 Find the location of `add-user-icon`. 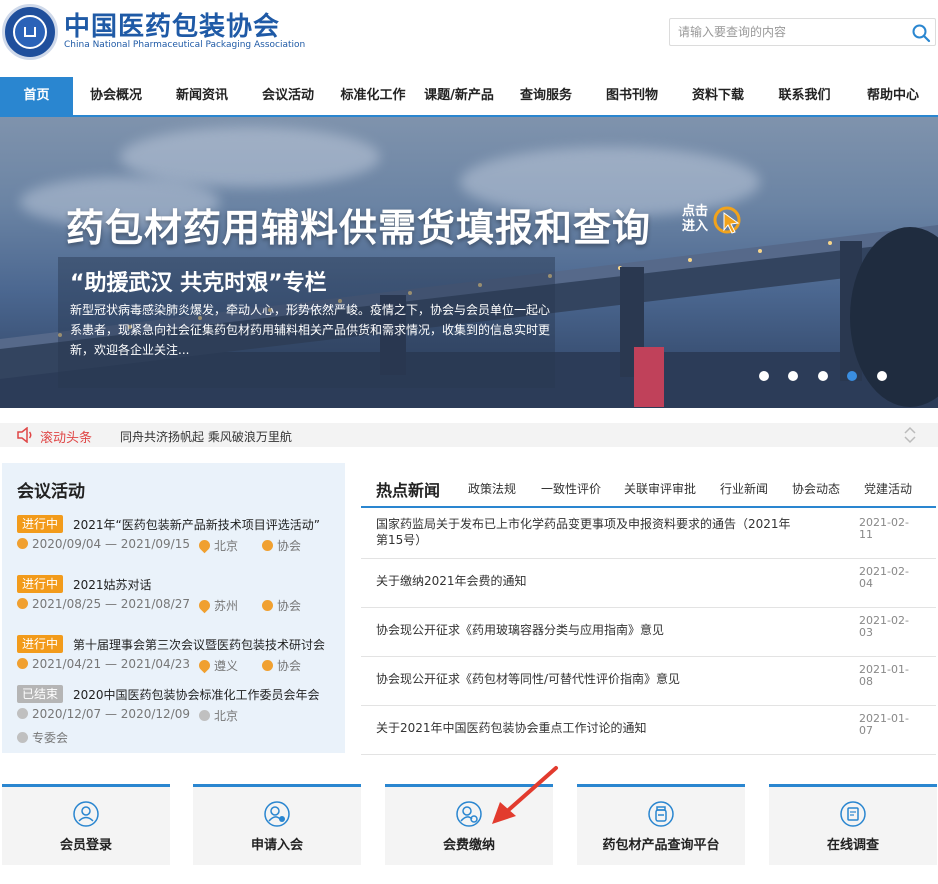

add-user-icon is located at coordinates (277, 814).